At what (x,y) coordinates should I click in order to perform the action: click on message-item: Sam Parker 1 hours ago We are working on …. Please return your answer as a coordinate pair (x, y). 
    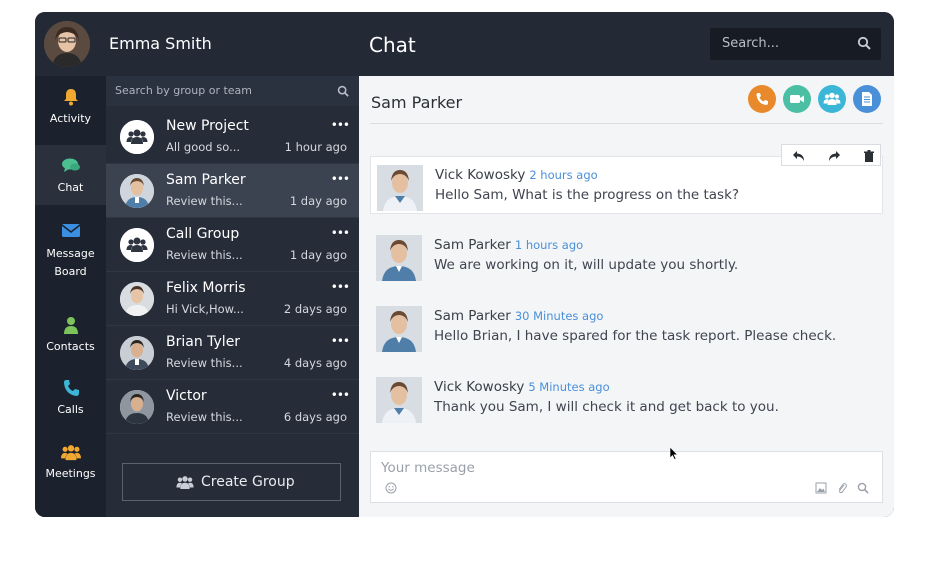
    Looking at the image, I should click on (626, 256).